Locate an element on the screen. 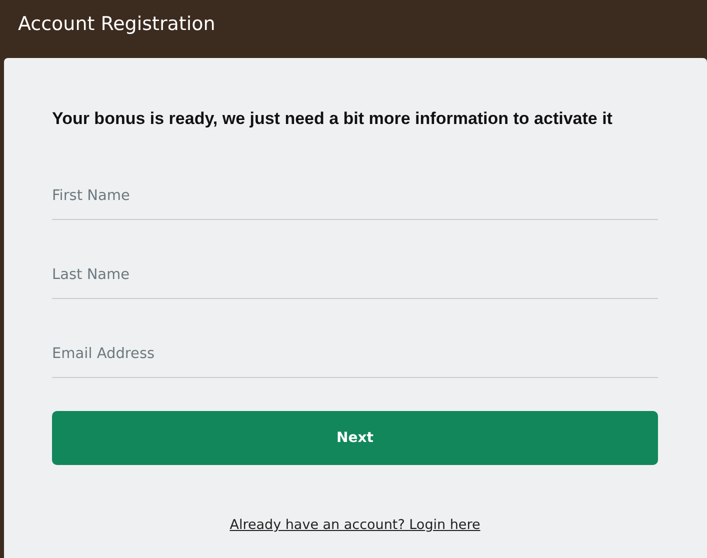 The width and height of the screenshot is (707, 558). form-heading: Your bonus is ready, we just need a bit more information to activate it is located at coordinates (332, 119).